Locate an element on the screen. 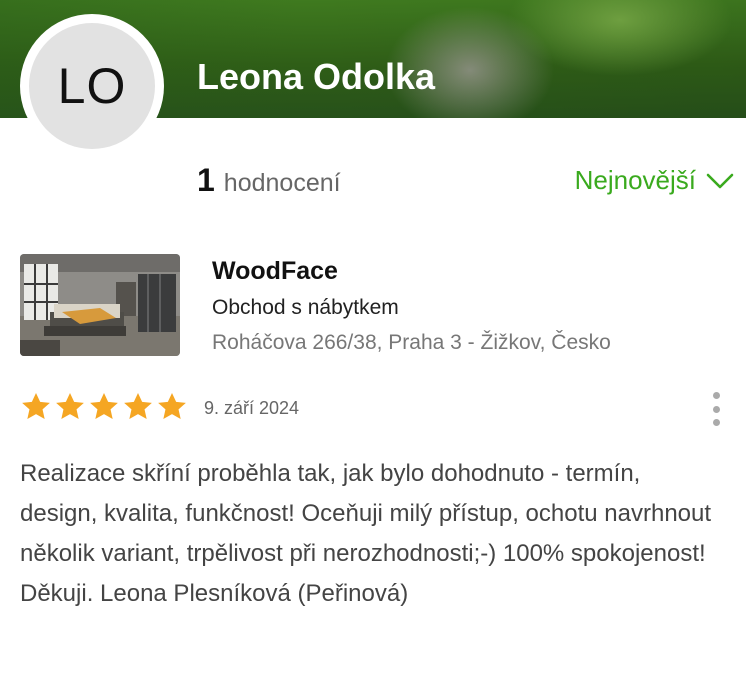 This screenshot has width=746, height=682. star-rating is located at coordinates (104, 409).